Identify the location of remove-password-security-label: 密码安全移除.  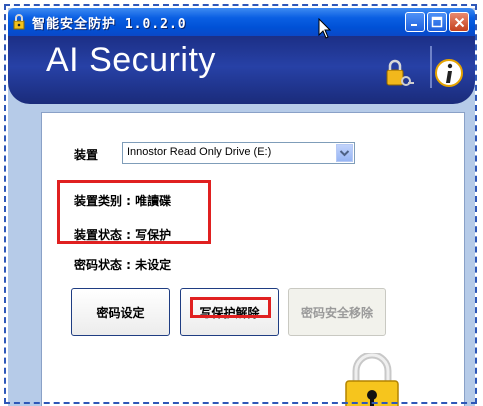
(336, 312).